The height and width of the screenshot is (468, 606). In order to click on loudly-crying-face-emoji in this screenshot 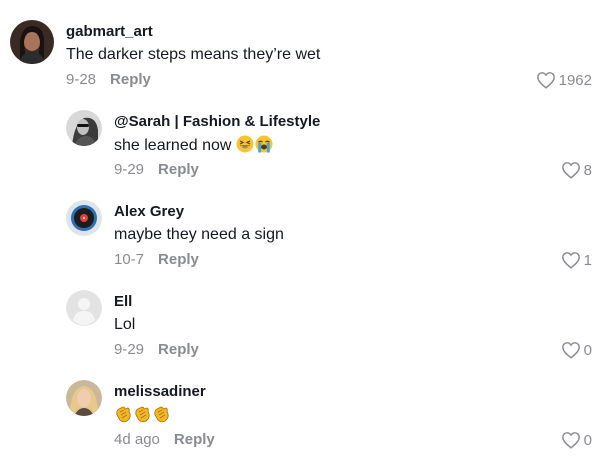, I will do `click(264, 144)`.